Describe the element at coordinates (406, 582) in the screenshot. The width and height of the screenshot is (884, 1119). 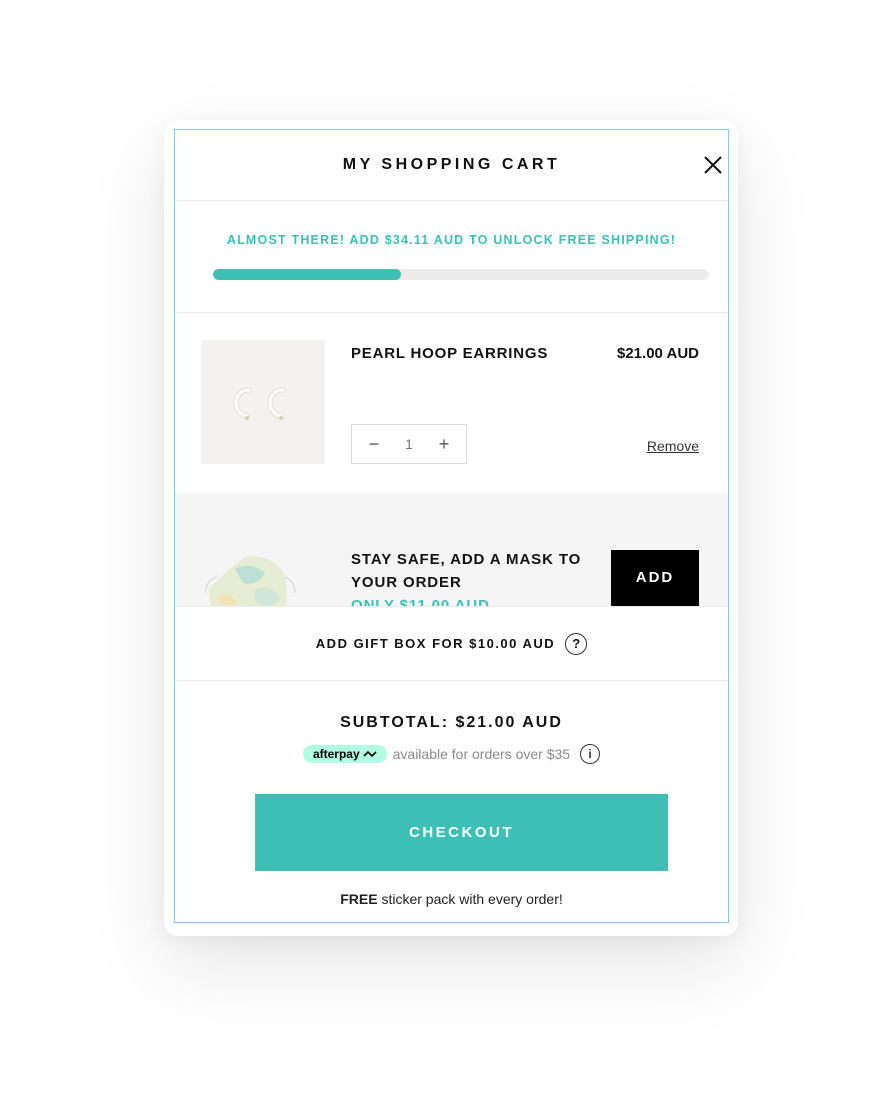
I see `upsell-line-2: YOUR ORDER` at that location.